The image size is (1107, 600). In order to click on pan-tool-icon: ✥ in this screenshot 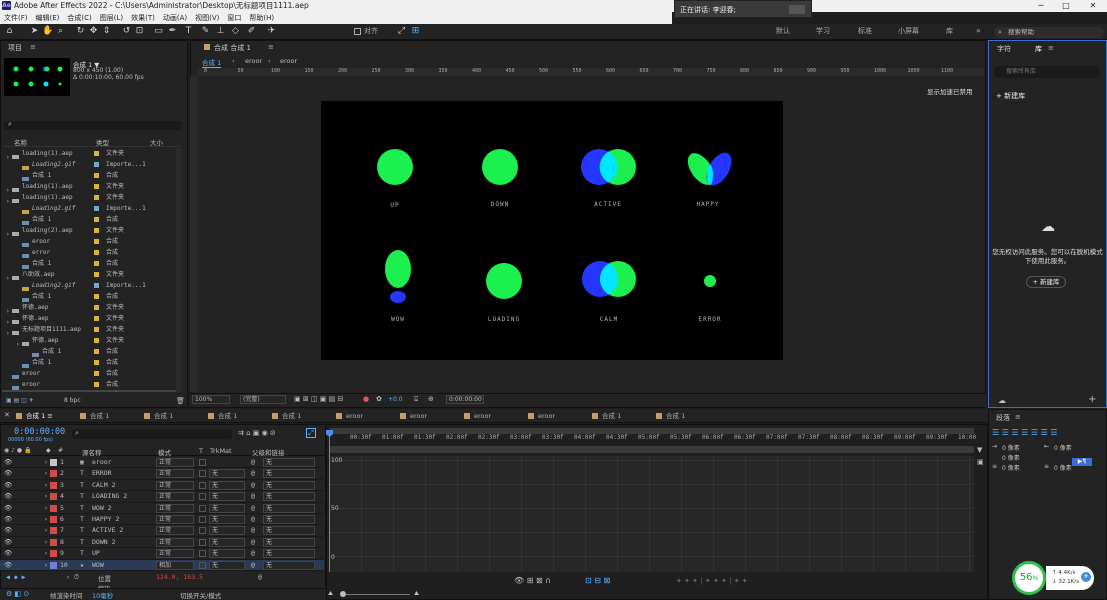, I will do `click(93, 31)`.